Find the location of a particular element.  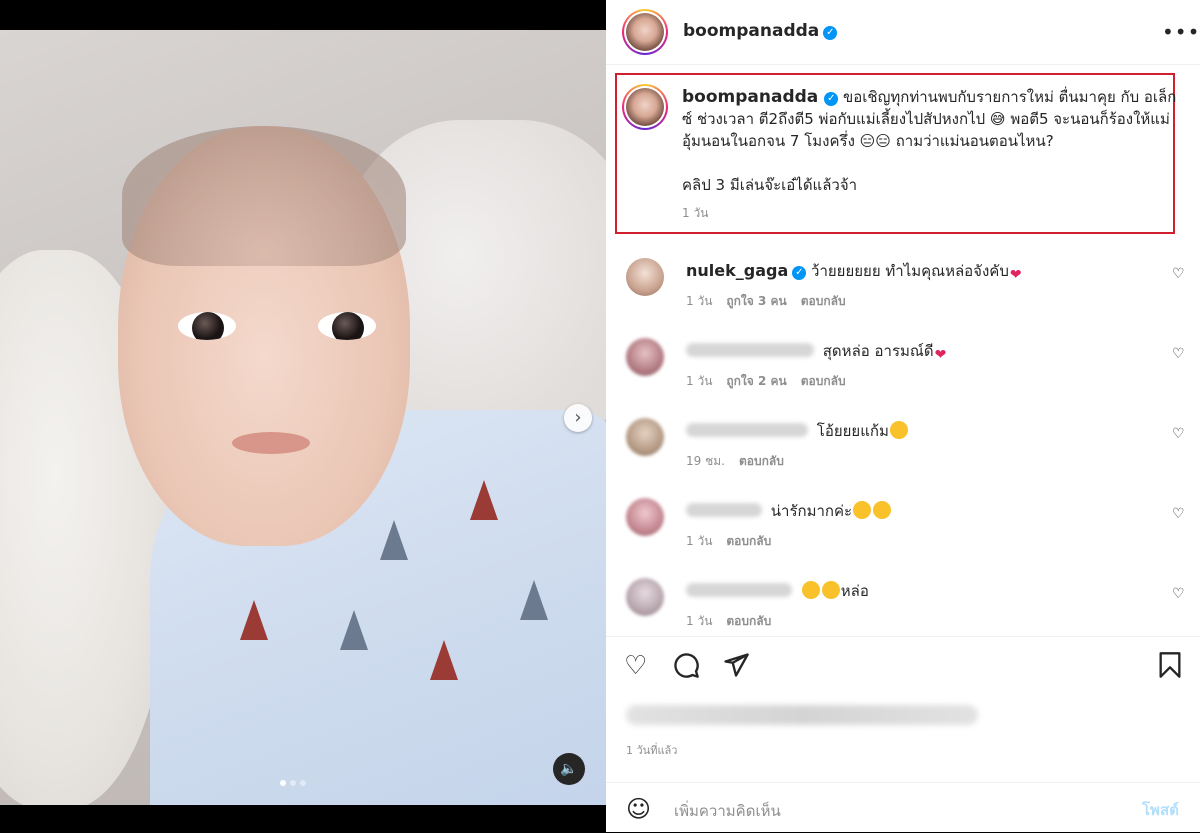

comment-text: ว้ายยยยยย ทำไมคุณหล่อจังคับ is located at coordinates (910, 271).